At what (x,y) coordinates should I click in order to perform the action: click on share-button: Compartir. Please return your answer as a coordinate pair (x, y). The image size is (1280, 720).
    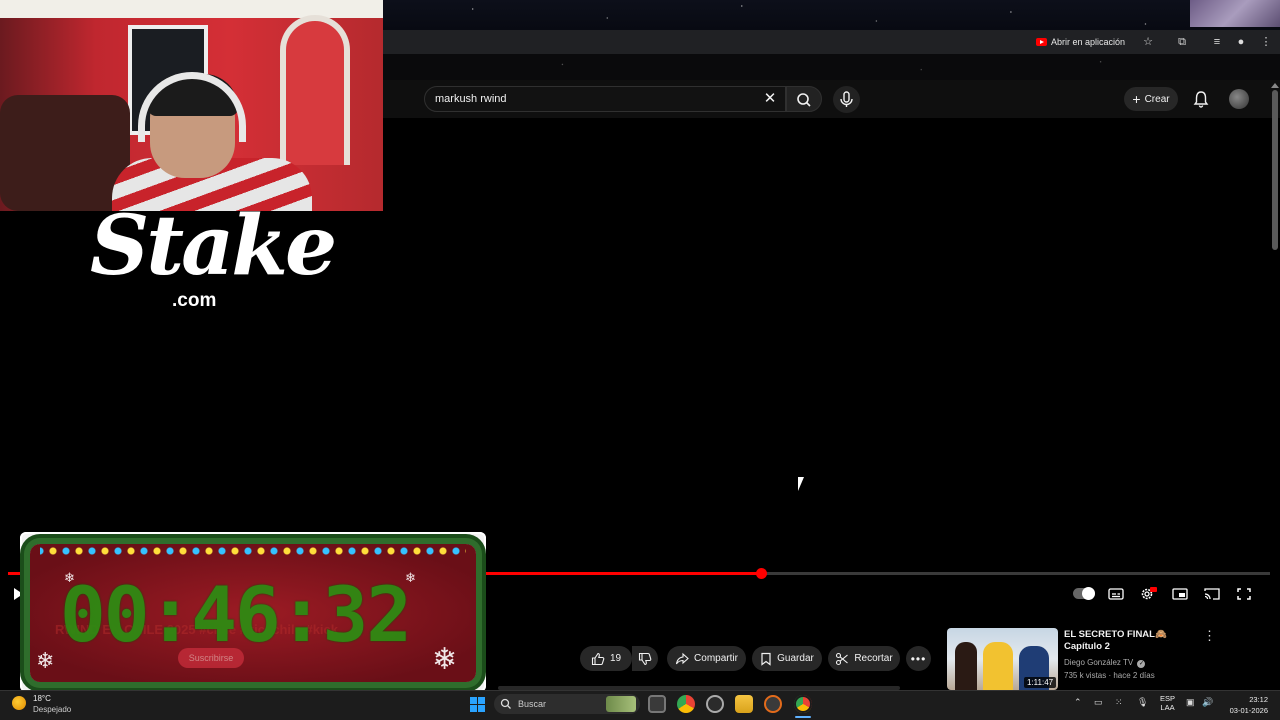
    Looking at the image, I should click on (706, 658).